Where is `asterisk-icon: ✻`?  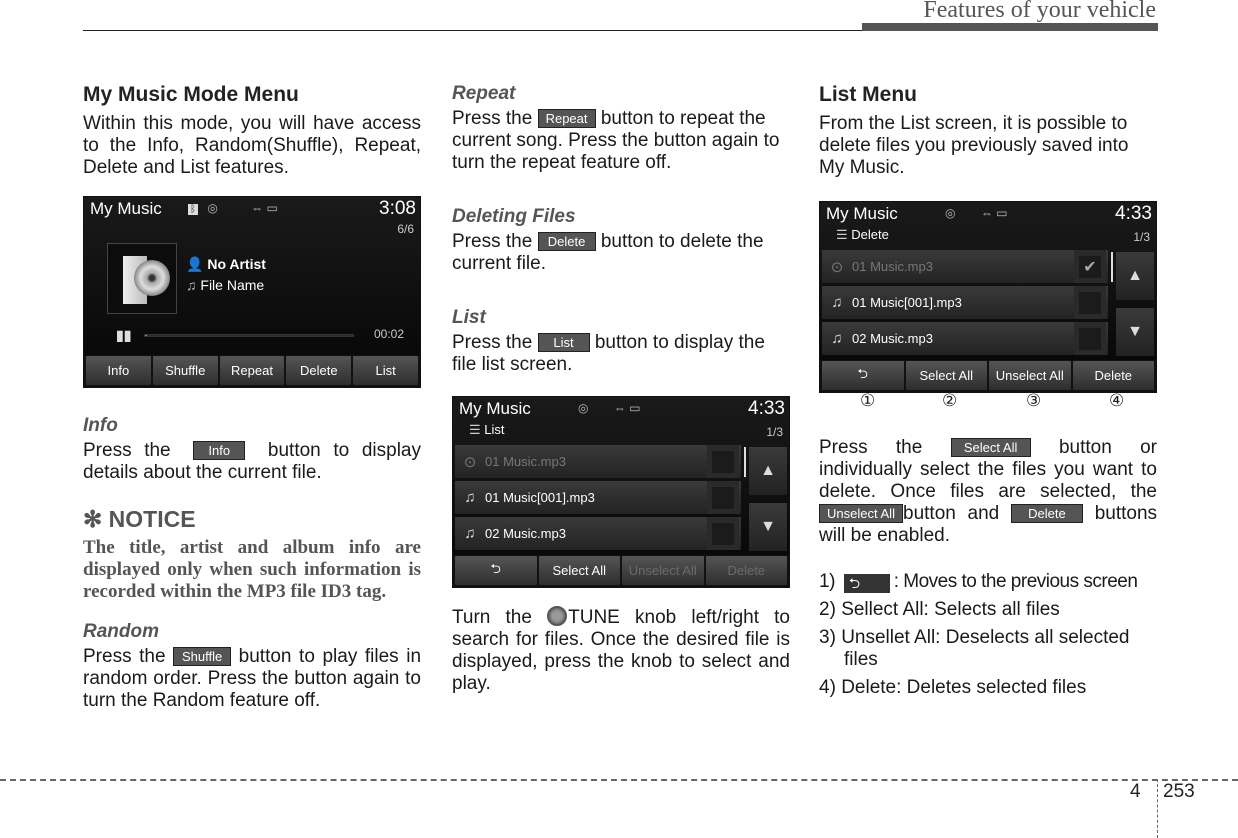 asterisk-icon: ✻ is located at coordinates (93, 519).